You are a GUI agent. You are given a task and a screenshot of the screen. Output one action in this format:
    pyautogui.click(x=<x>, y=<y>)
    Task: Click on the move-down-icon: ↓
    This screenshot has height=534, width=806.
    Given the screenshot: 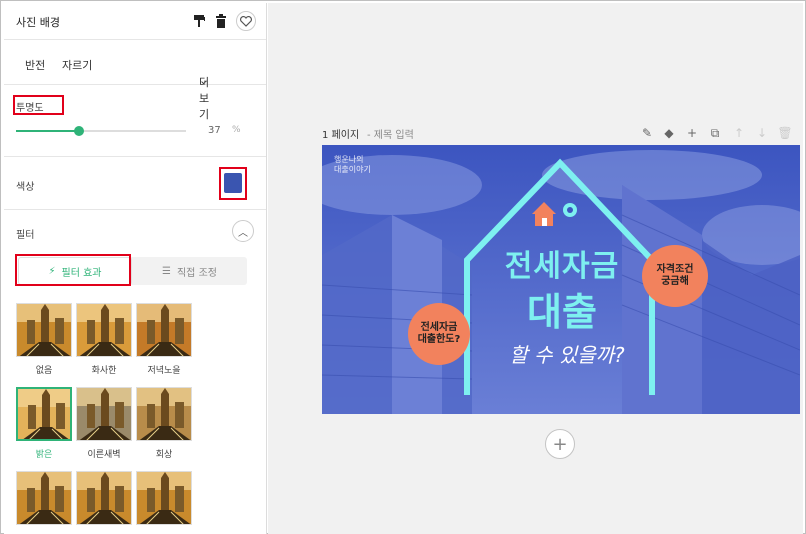 What is the action you would take?
    pyautogui.click(x=762, y=133)
    